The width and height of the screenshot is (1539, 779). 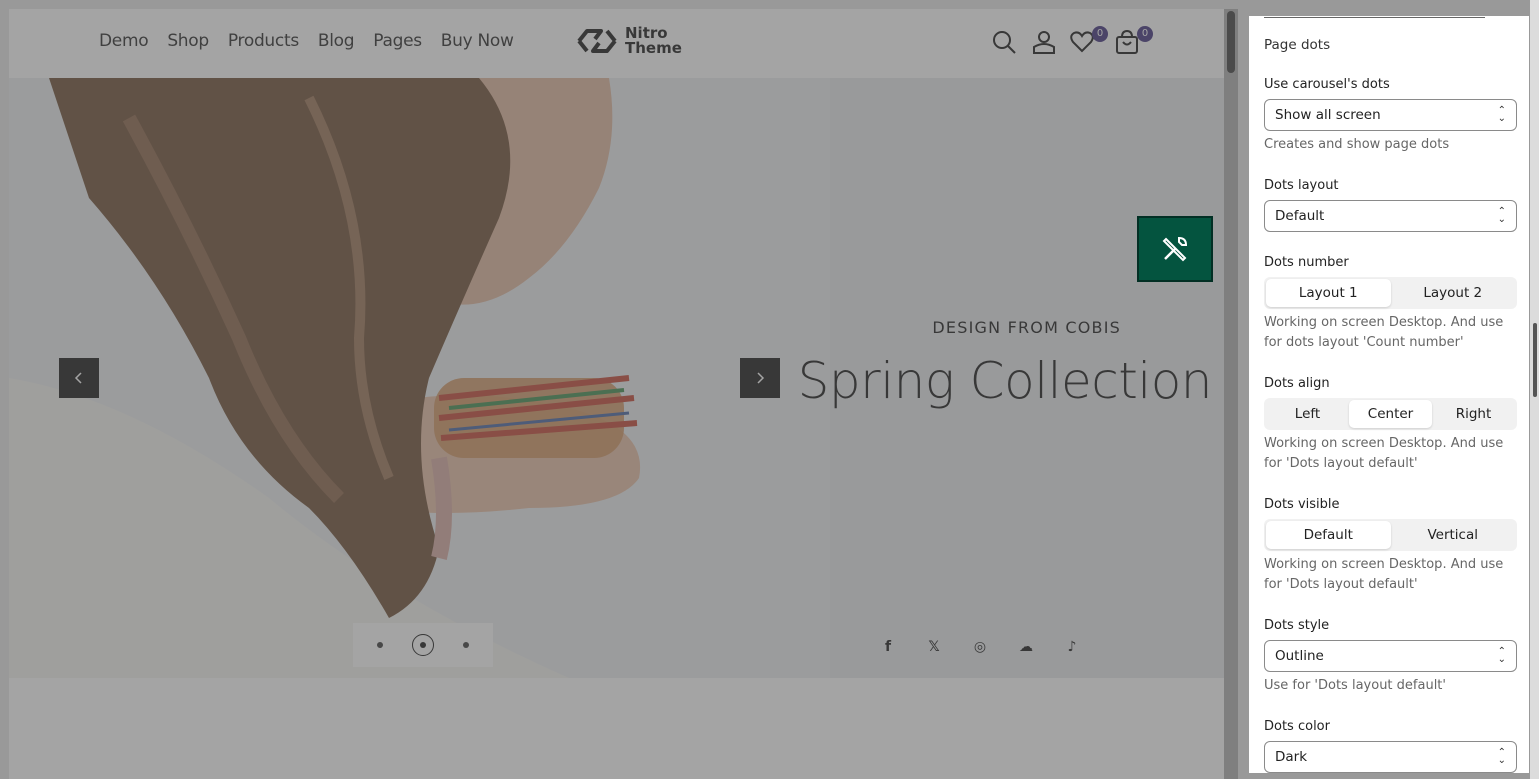 What do you see at coordinates (1473, 414) in the screenshot?
I see `dots-align-right: Right` at bounding box center [1473, 414].